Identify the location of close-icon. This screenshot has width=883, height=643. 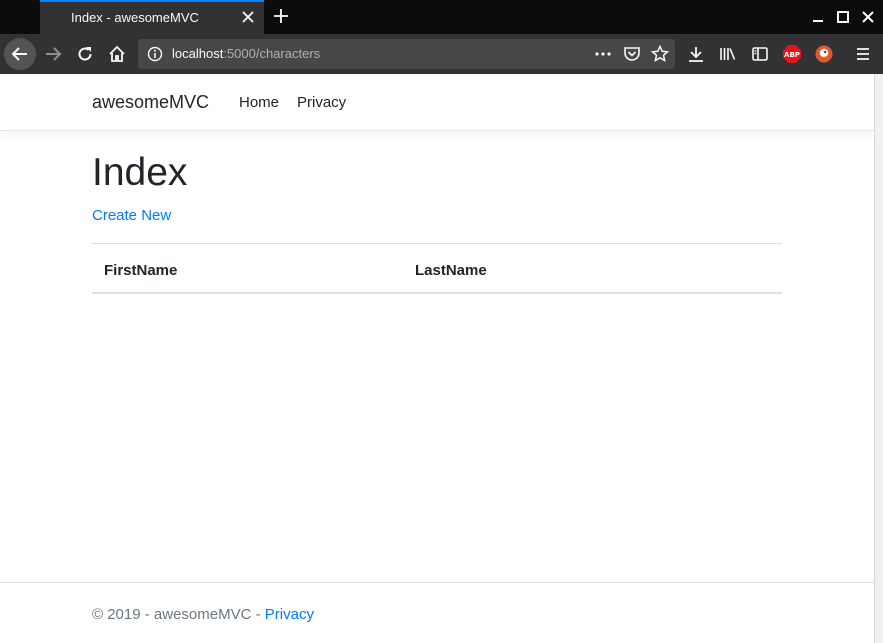
(248, 17).